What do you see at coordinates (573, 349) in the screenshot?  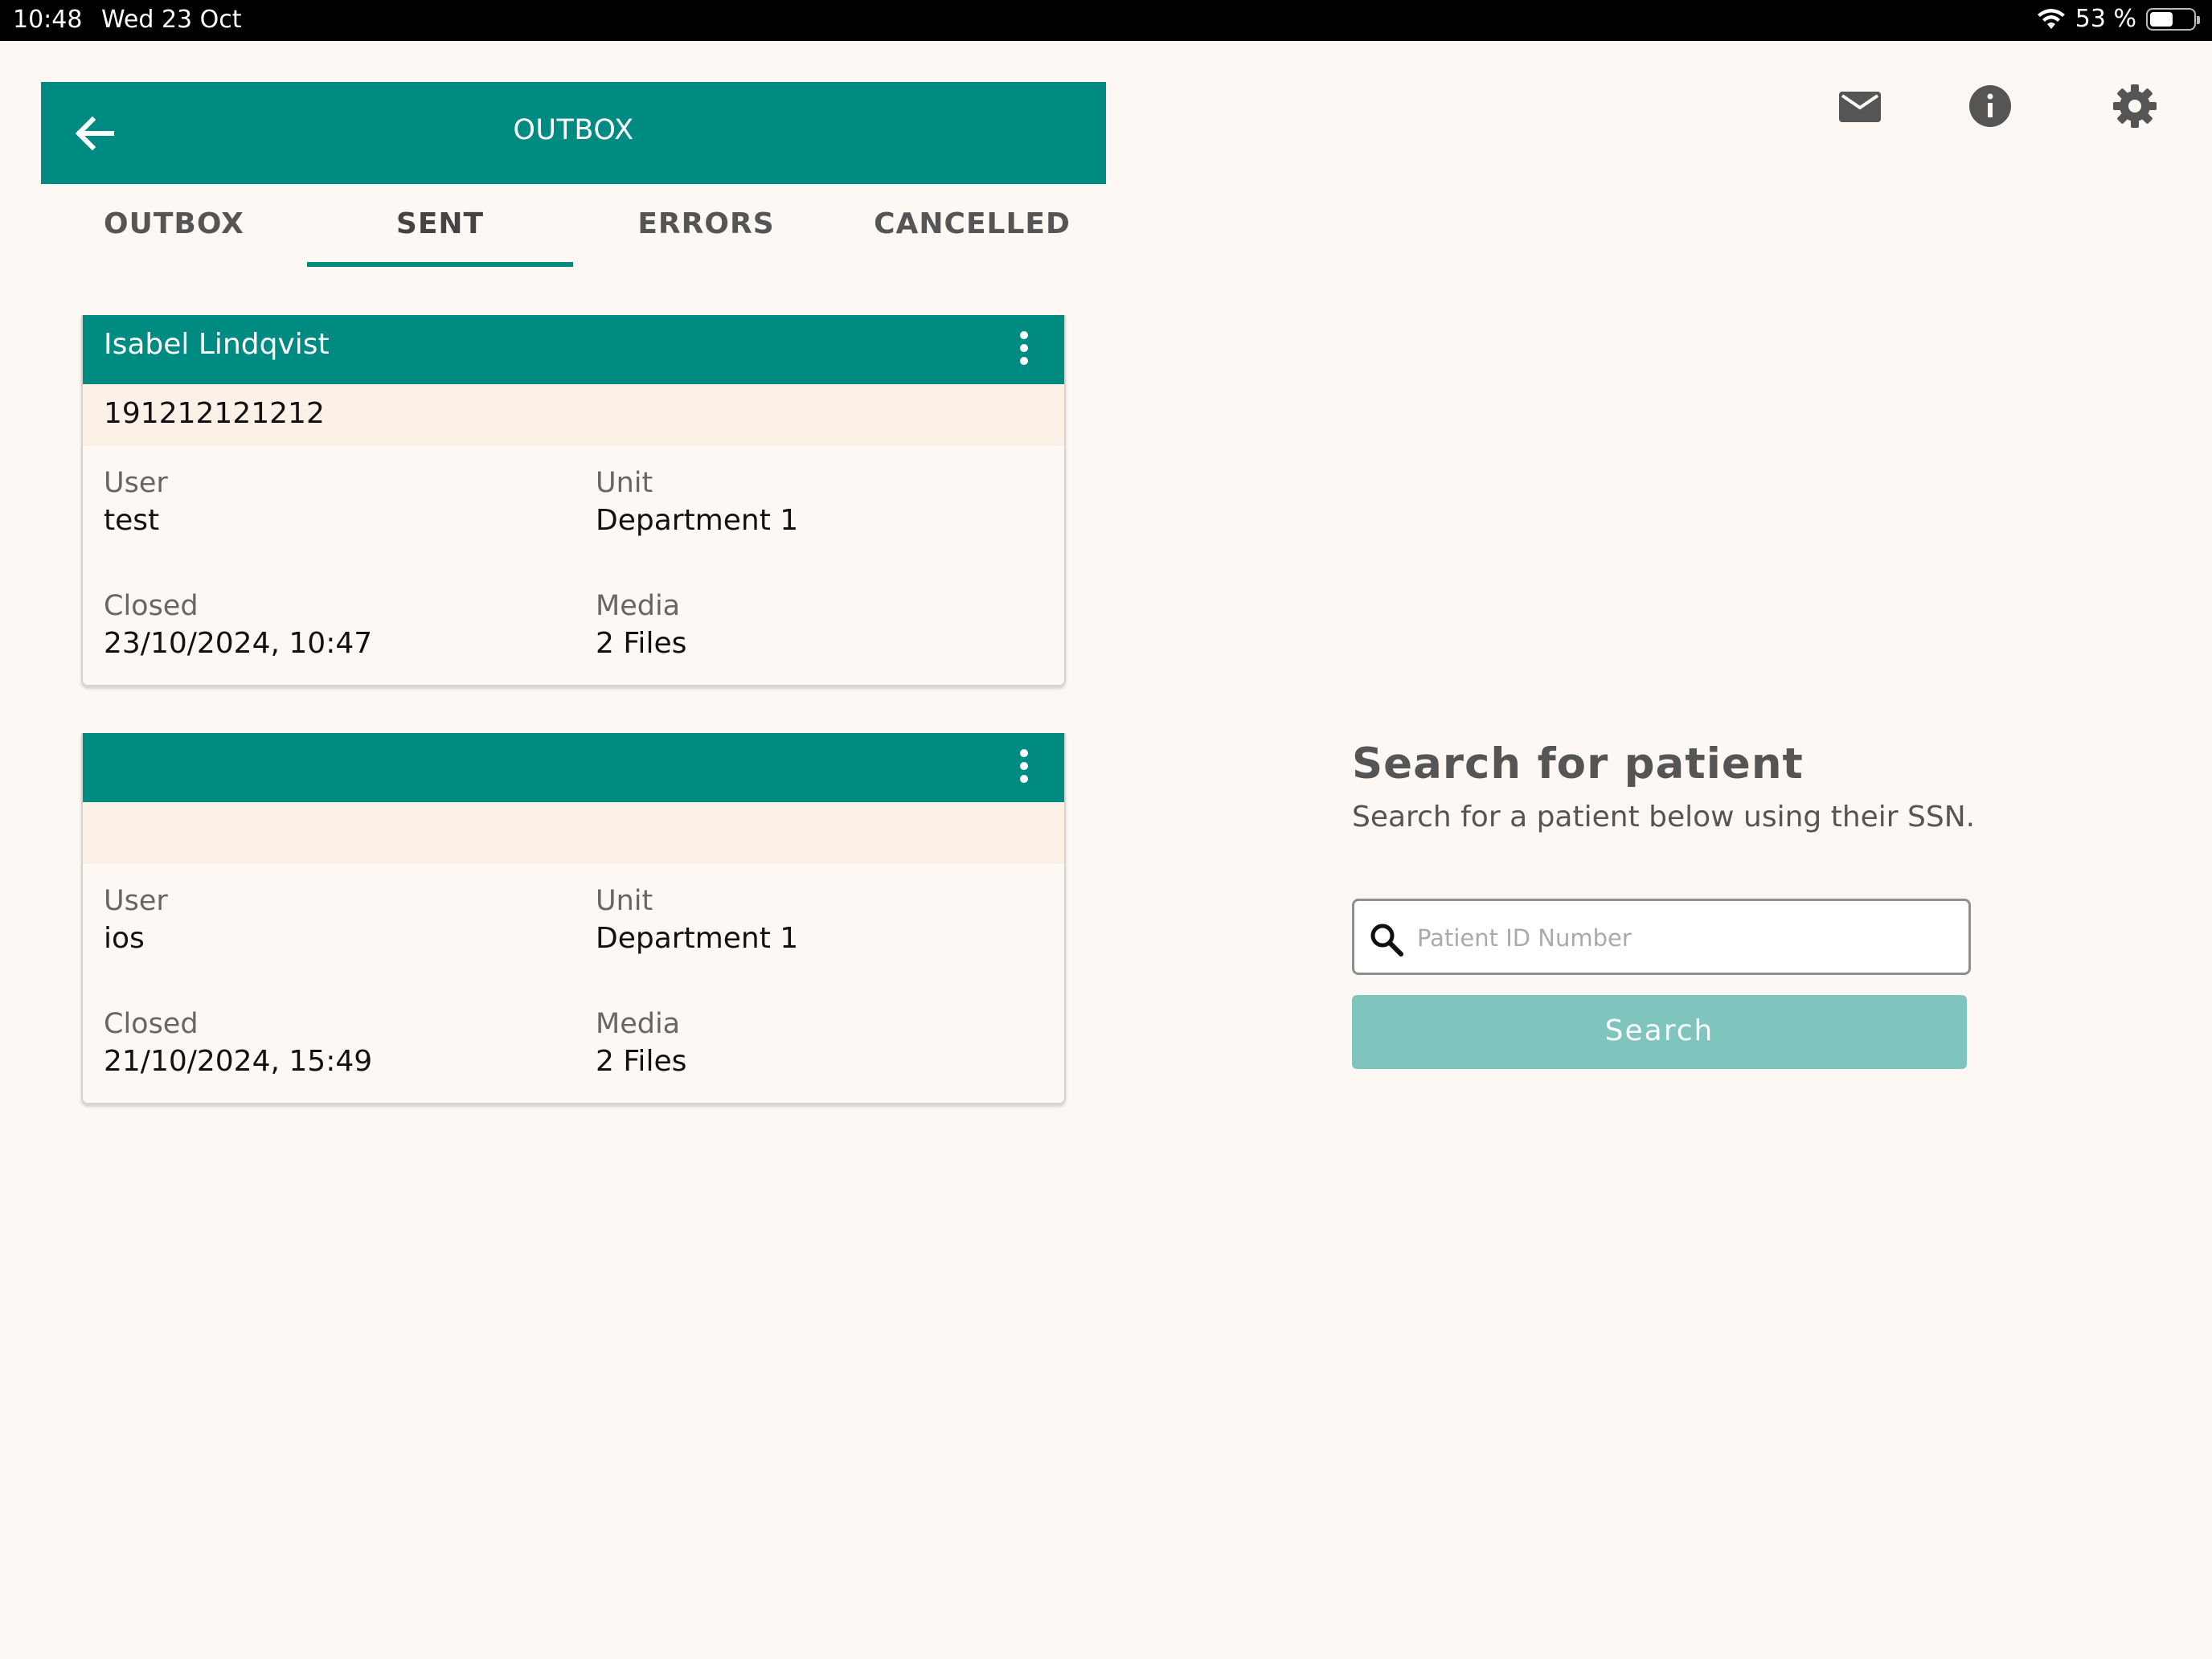 I see `card-header: Isabel Lindqvist` at bounding box center [573, 349].